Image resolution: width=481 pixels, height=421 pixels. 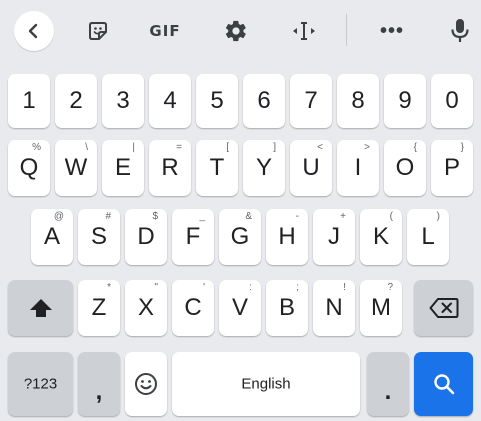 I want to click on chevron-left-icon, so click(x=33, y=31).